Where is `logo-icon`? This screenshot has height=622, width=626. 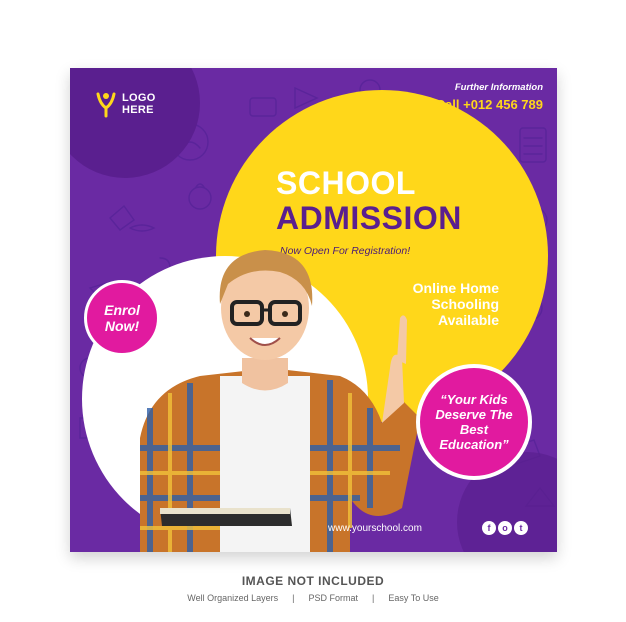 logo-icon is located at coordinates (106, 105).